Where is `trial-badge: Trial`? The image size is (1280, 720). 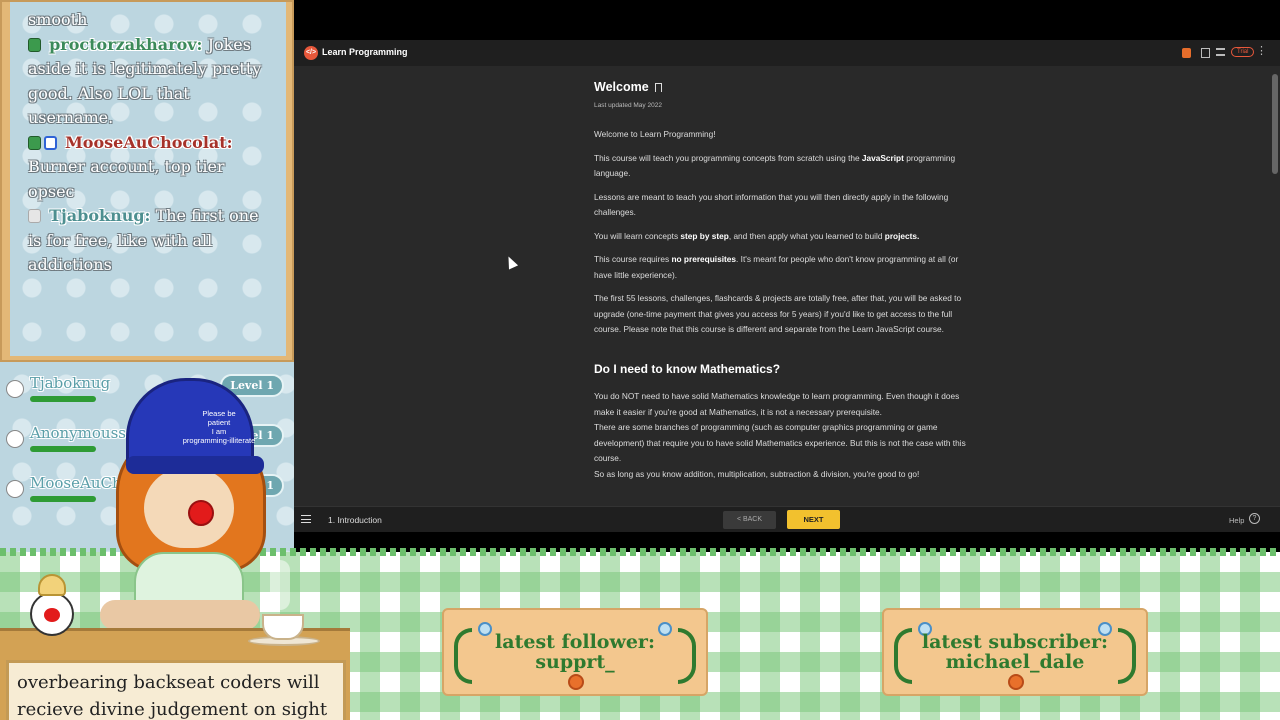 trial-badge: Trial is located at coordinates (1243, 52).